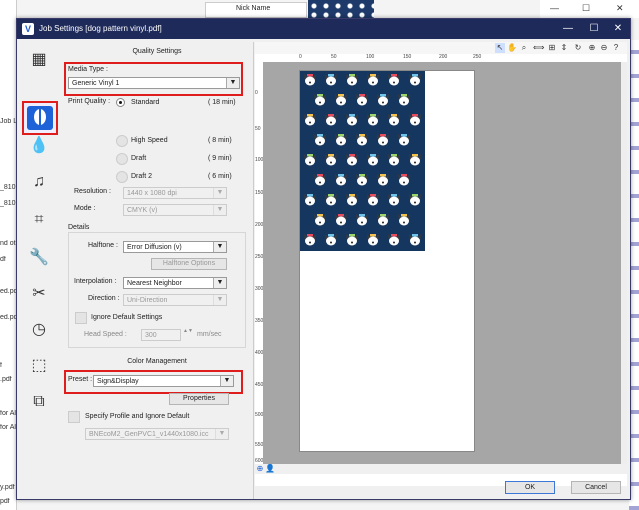  What do you see at coordinates (538, 48) in the screenshot?
I see `fit-width-icon: ⟺` at bounding box center [538, 48].